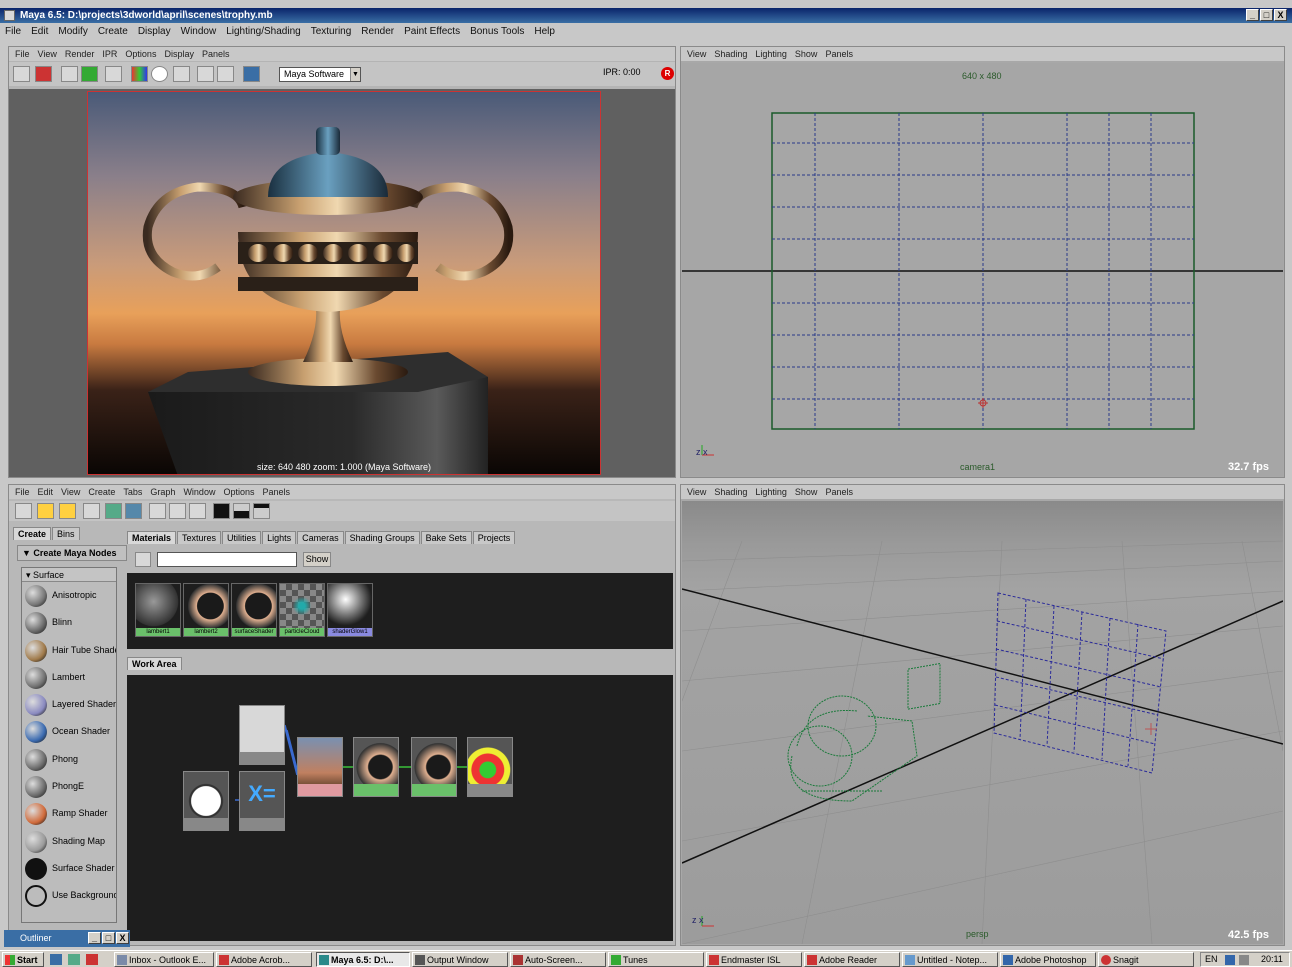  Describe the element at coordinates (263, 31) in the screenshot. I see `menu-lighting-shading: Lighting/Shading` at that location.